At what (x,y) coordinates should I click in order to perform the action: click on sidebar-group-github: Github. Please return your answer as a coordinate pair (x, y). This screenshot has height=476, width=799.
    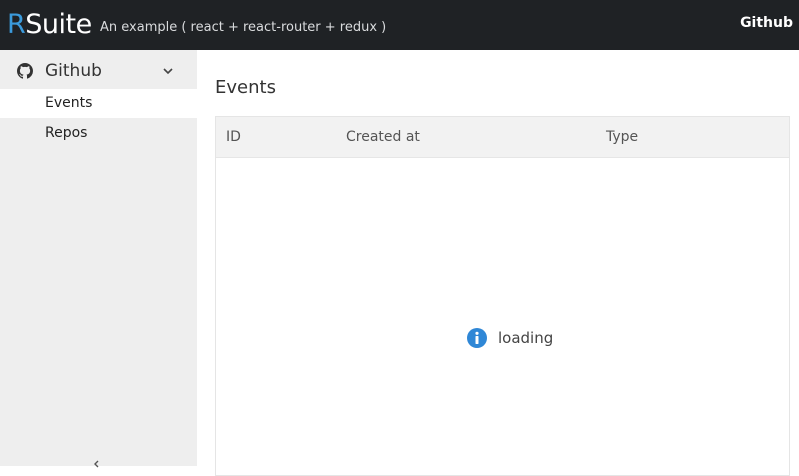
    Looking at the image, I should click on (98, 71).